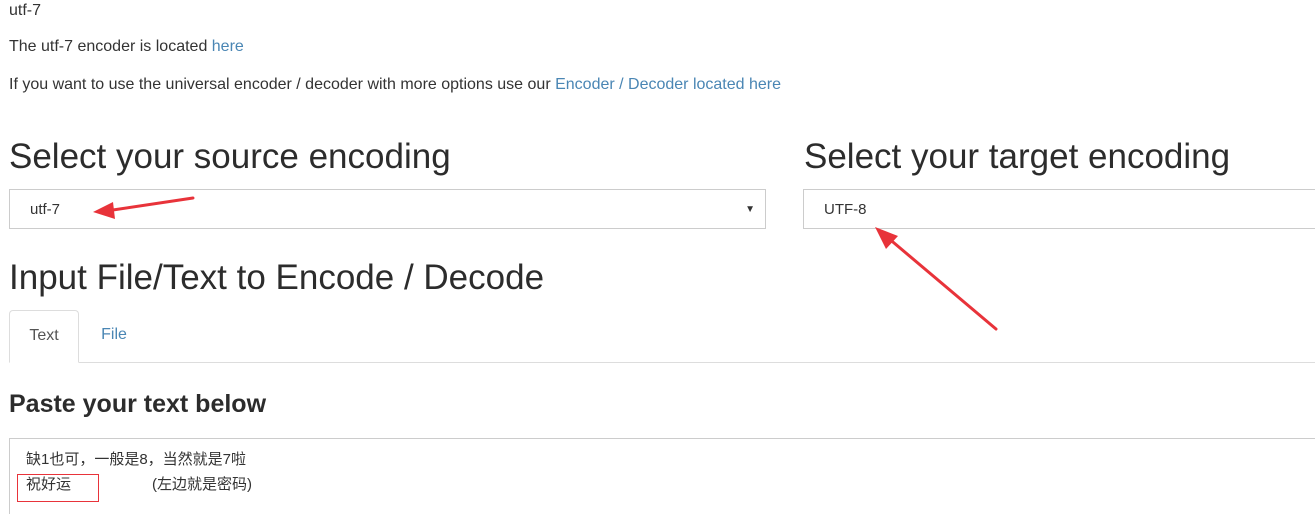  What do you see at coordinates (845, 209) in the screenshot?
I see `target-encoding-value: UTF-8` at bounding box center [845, 209].